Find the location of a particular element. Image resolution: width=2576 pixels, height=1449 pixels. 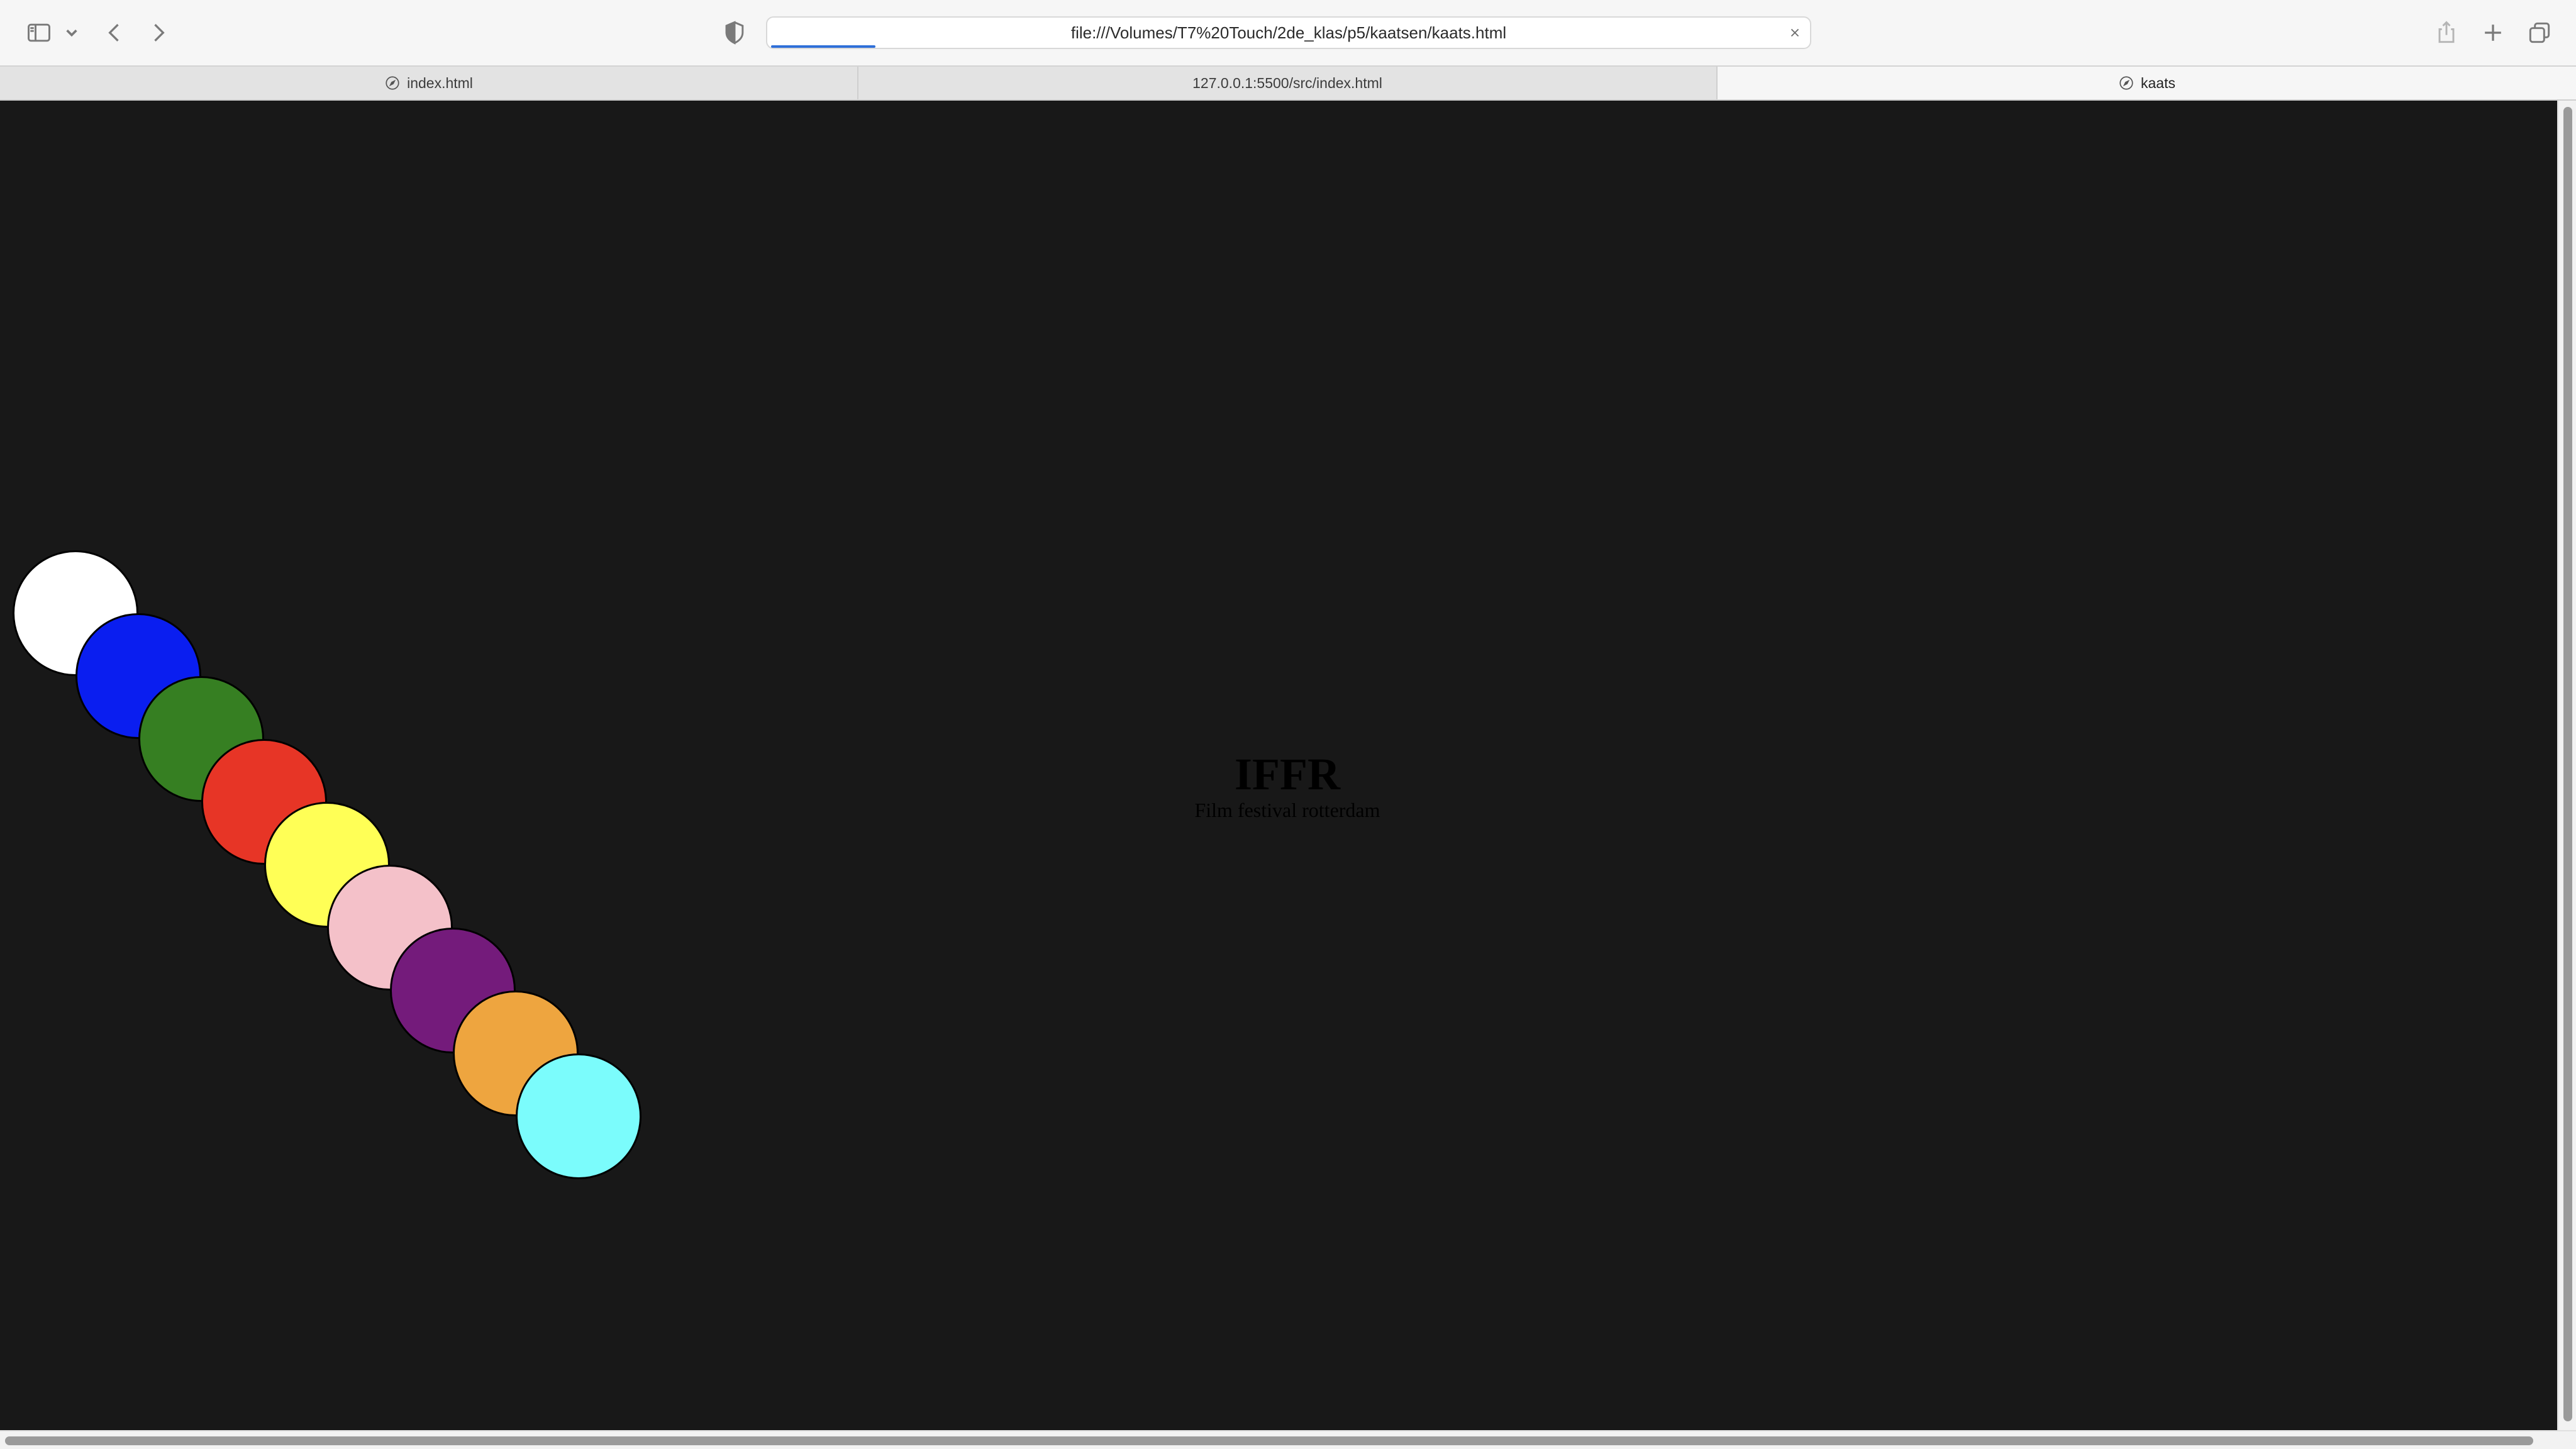

tab-localhost: 127.0.0.1:5500/src/index.html is located at coordinates (1288, 83).